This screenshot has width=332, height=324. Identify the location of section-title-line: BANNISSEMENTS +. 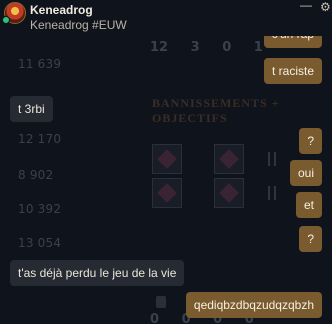
(216, 103).